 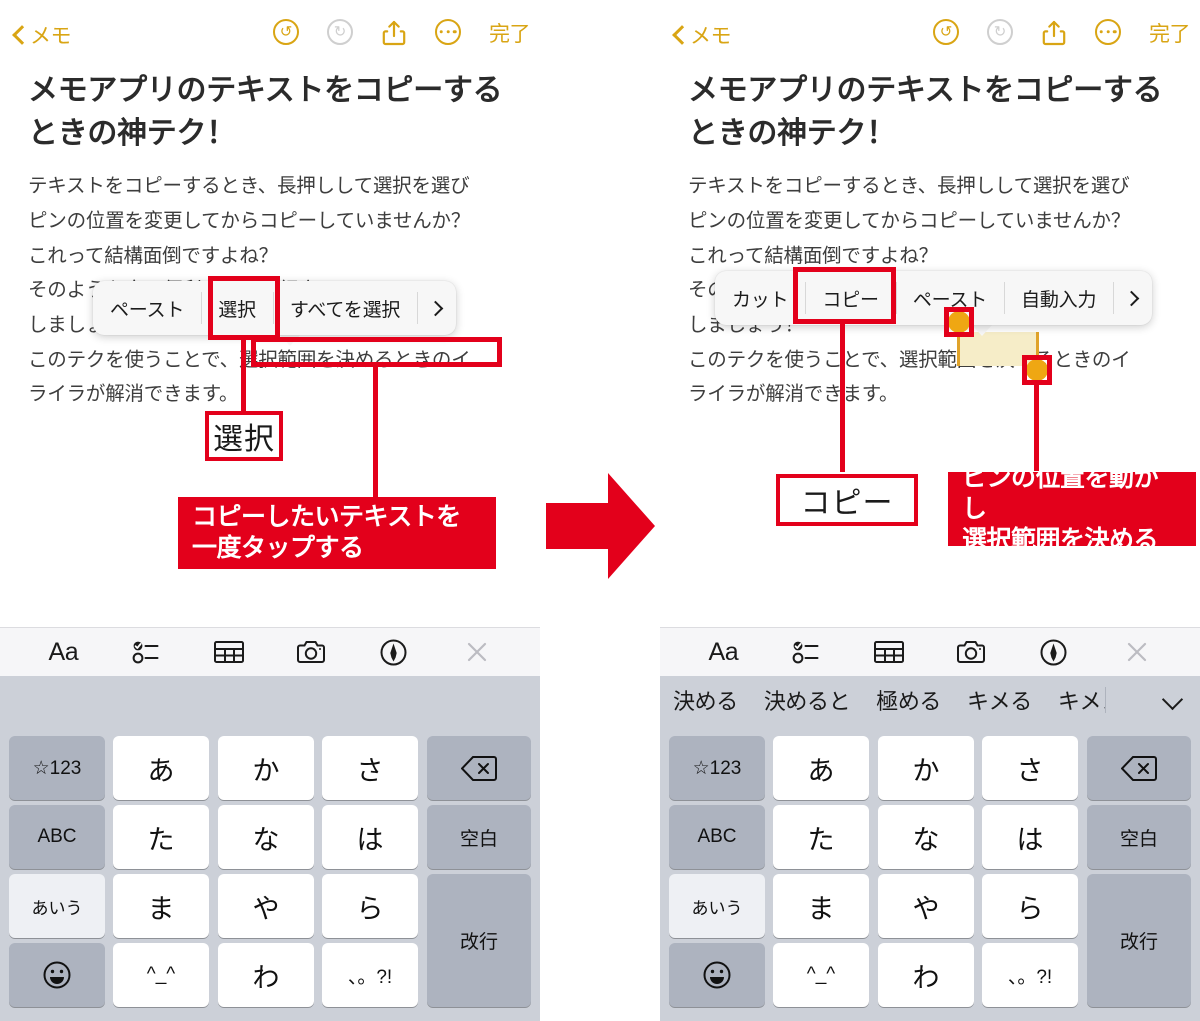 I want to click on banner-line: 選択範囲を決める, so click(x=1060, y=539).